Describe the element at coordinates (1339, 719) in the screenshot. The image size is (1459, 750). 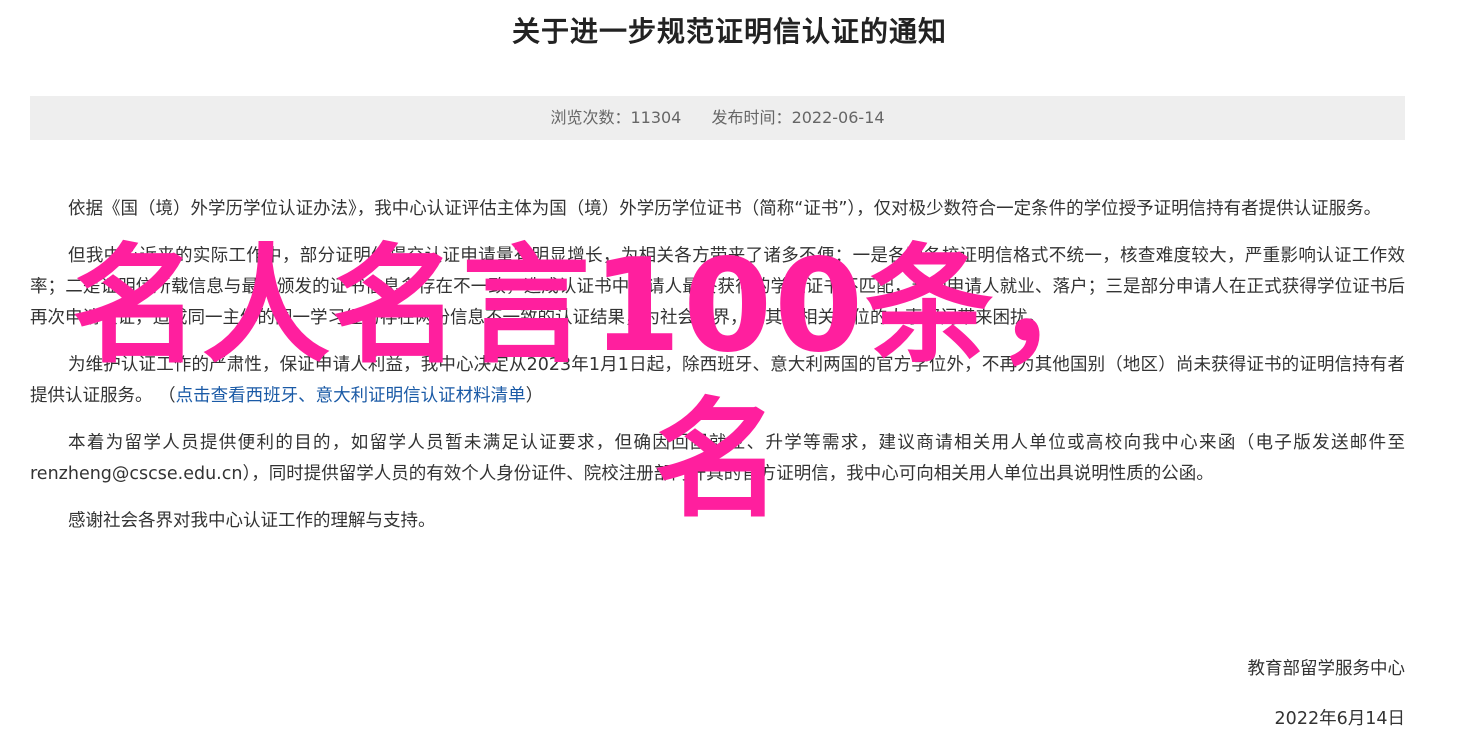
I see `signature-date: 2022年6月14日` at that location.